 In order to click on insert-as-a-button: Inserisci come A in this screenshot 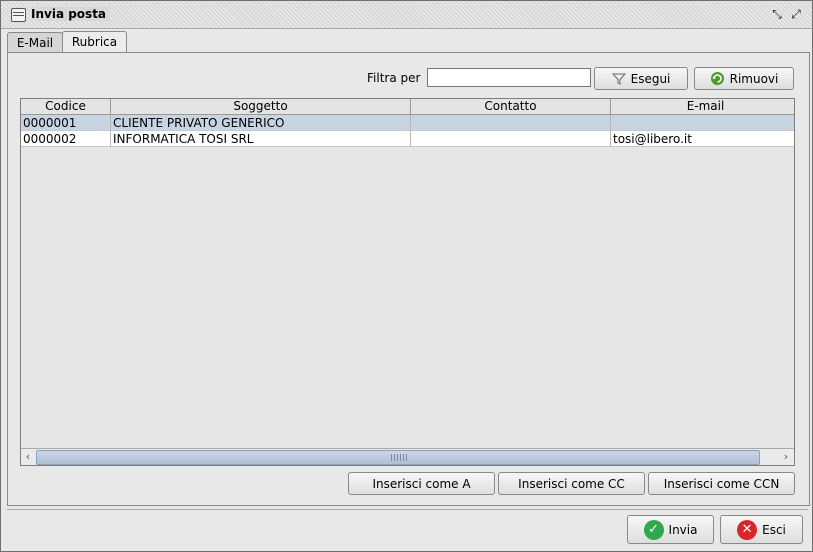, I will do `click(421, 483)`.